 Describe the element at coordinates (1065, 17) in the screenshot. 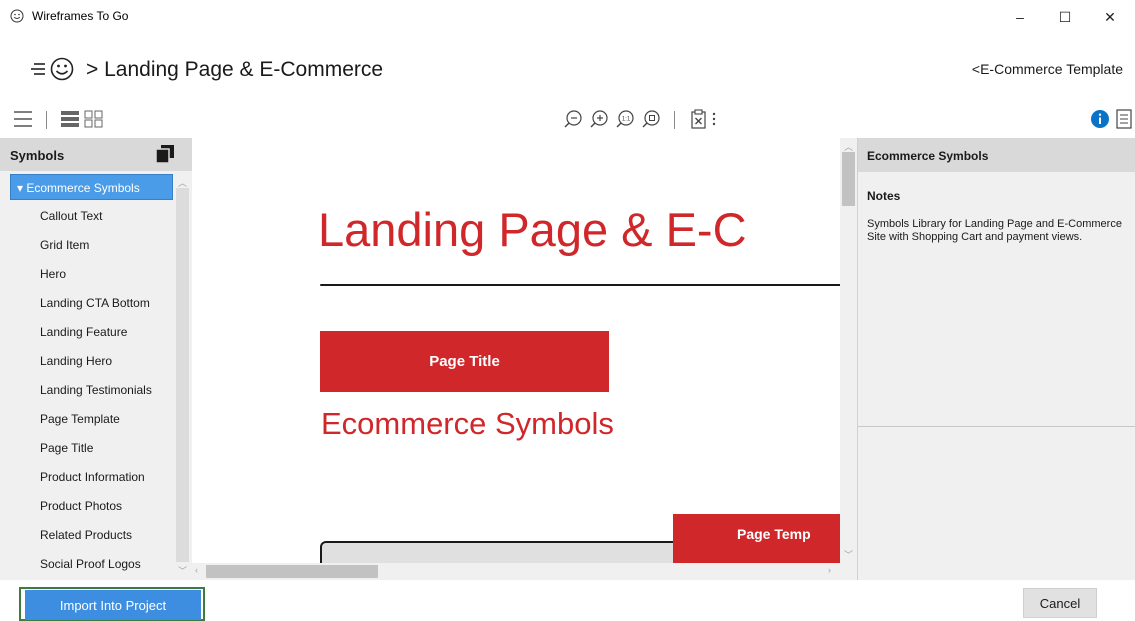

I see `maximize-button: ☐` at that location.